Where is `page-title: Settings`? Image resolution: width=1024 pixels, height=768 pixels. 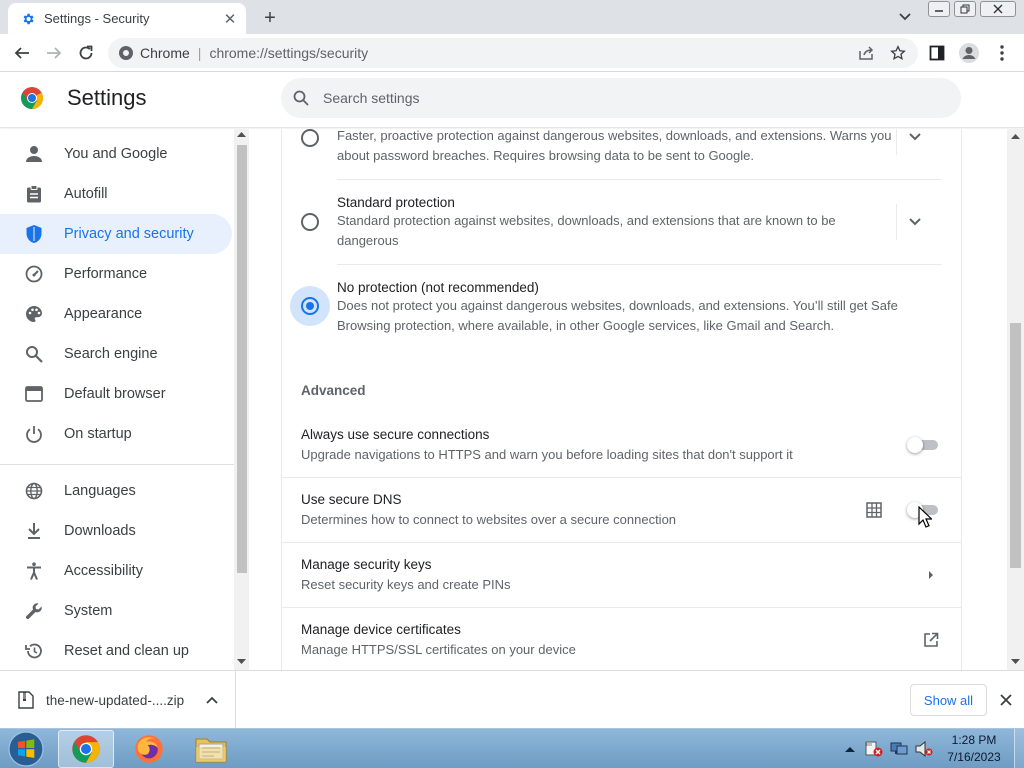 page-title: Settings is located at coordinates (107, 97).